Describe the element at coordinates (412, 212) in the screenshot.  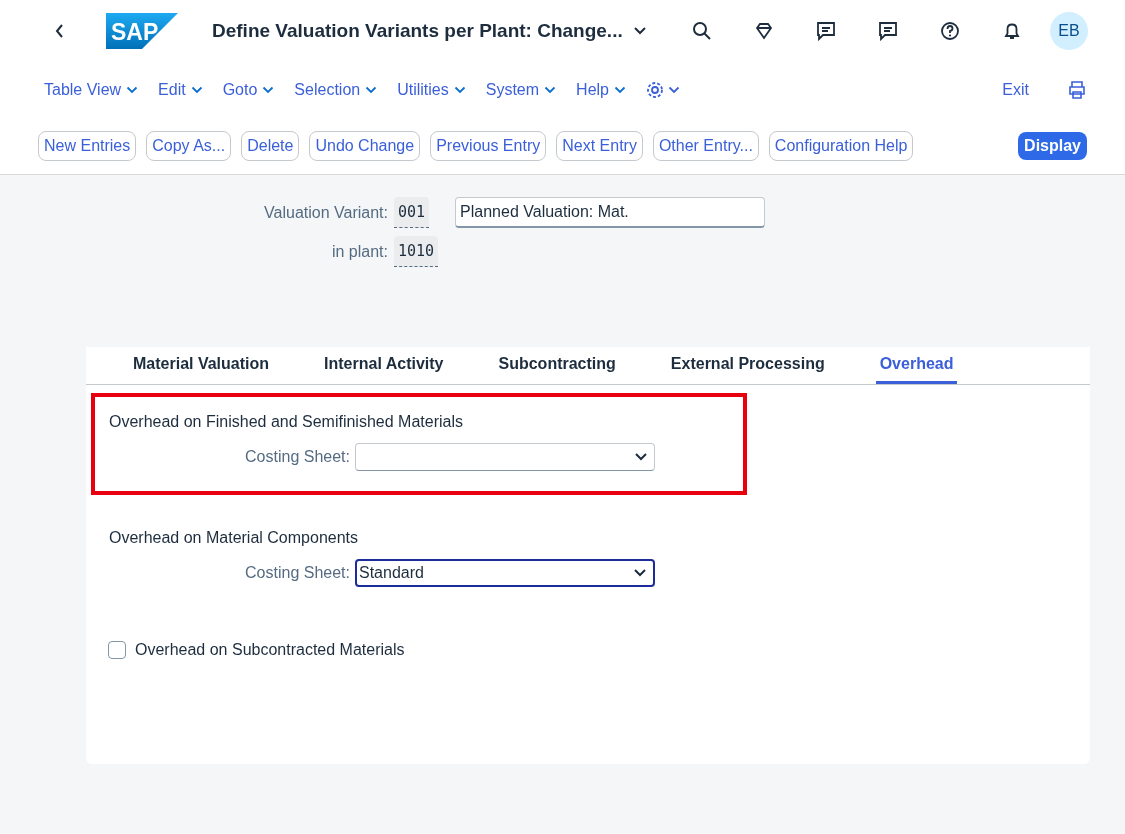
I see `input-field: 001` at that location.